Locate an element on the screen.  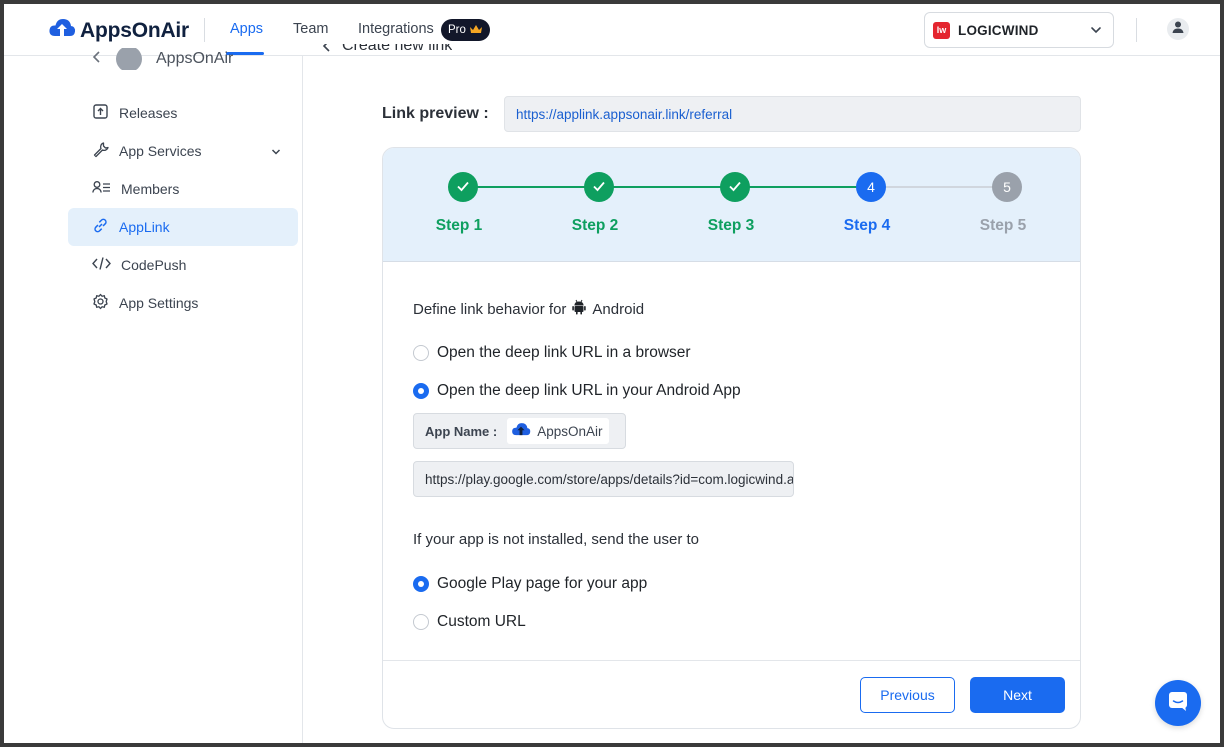
sidebar-item-app-settings: App Settings is located at coordinates (183, 303).